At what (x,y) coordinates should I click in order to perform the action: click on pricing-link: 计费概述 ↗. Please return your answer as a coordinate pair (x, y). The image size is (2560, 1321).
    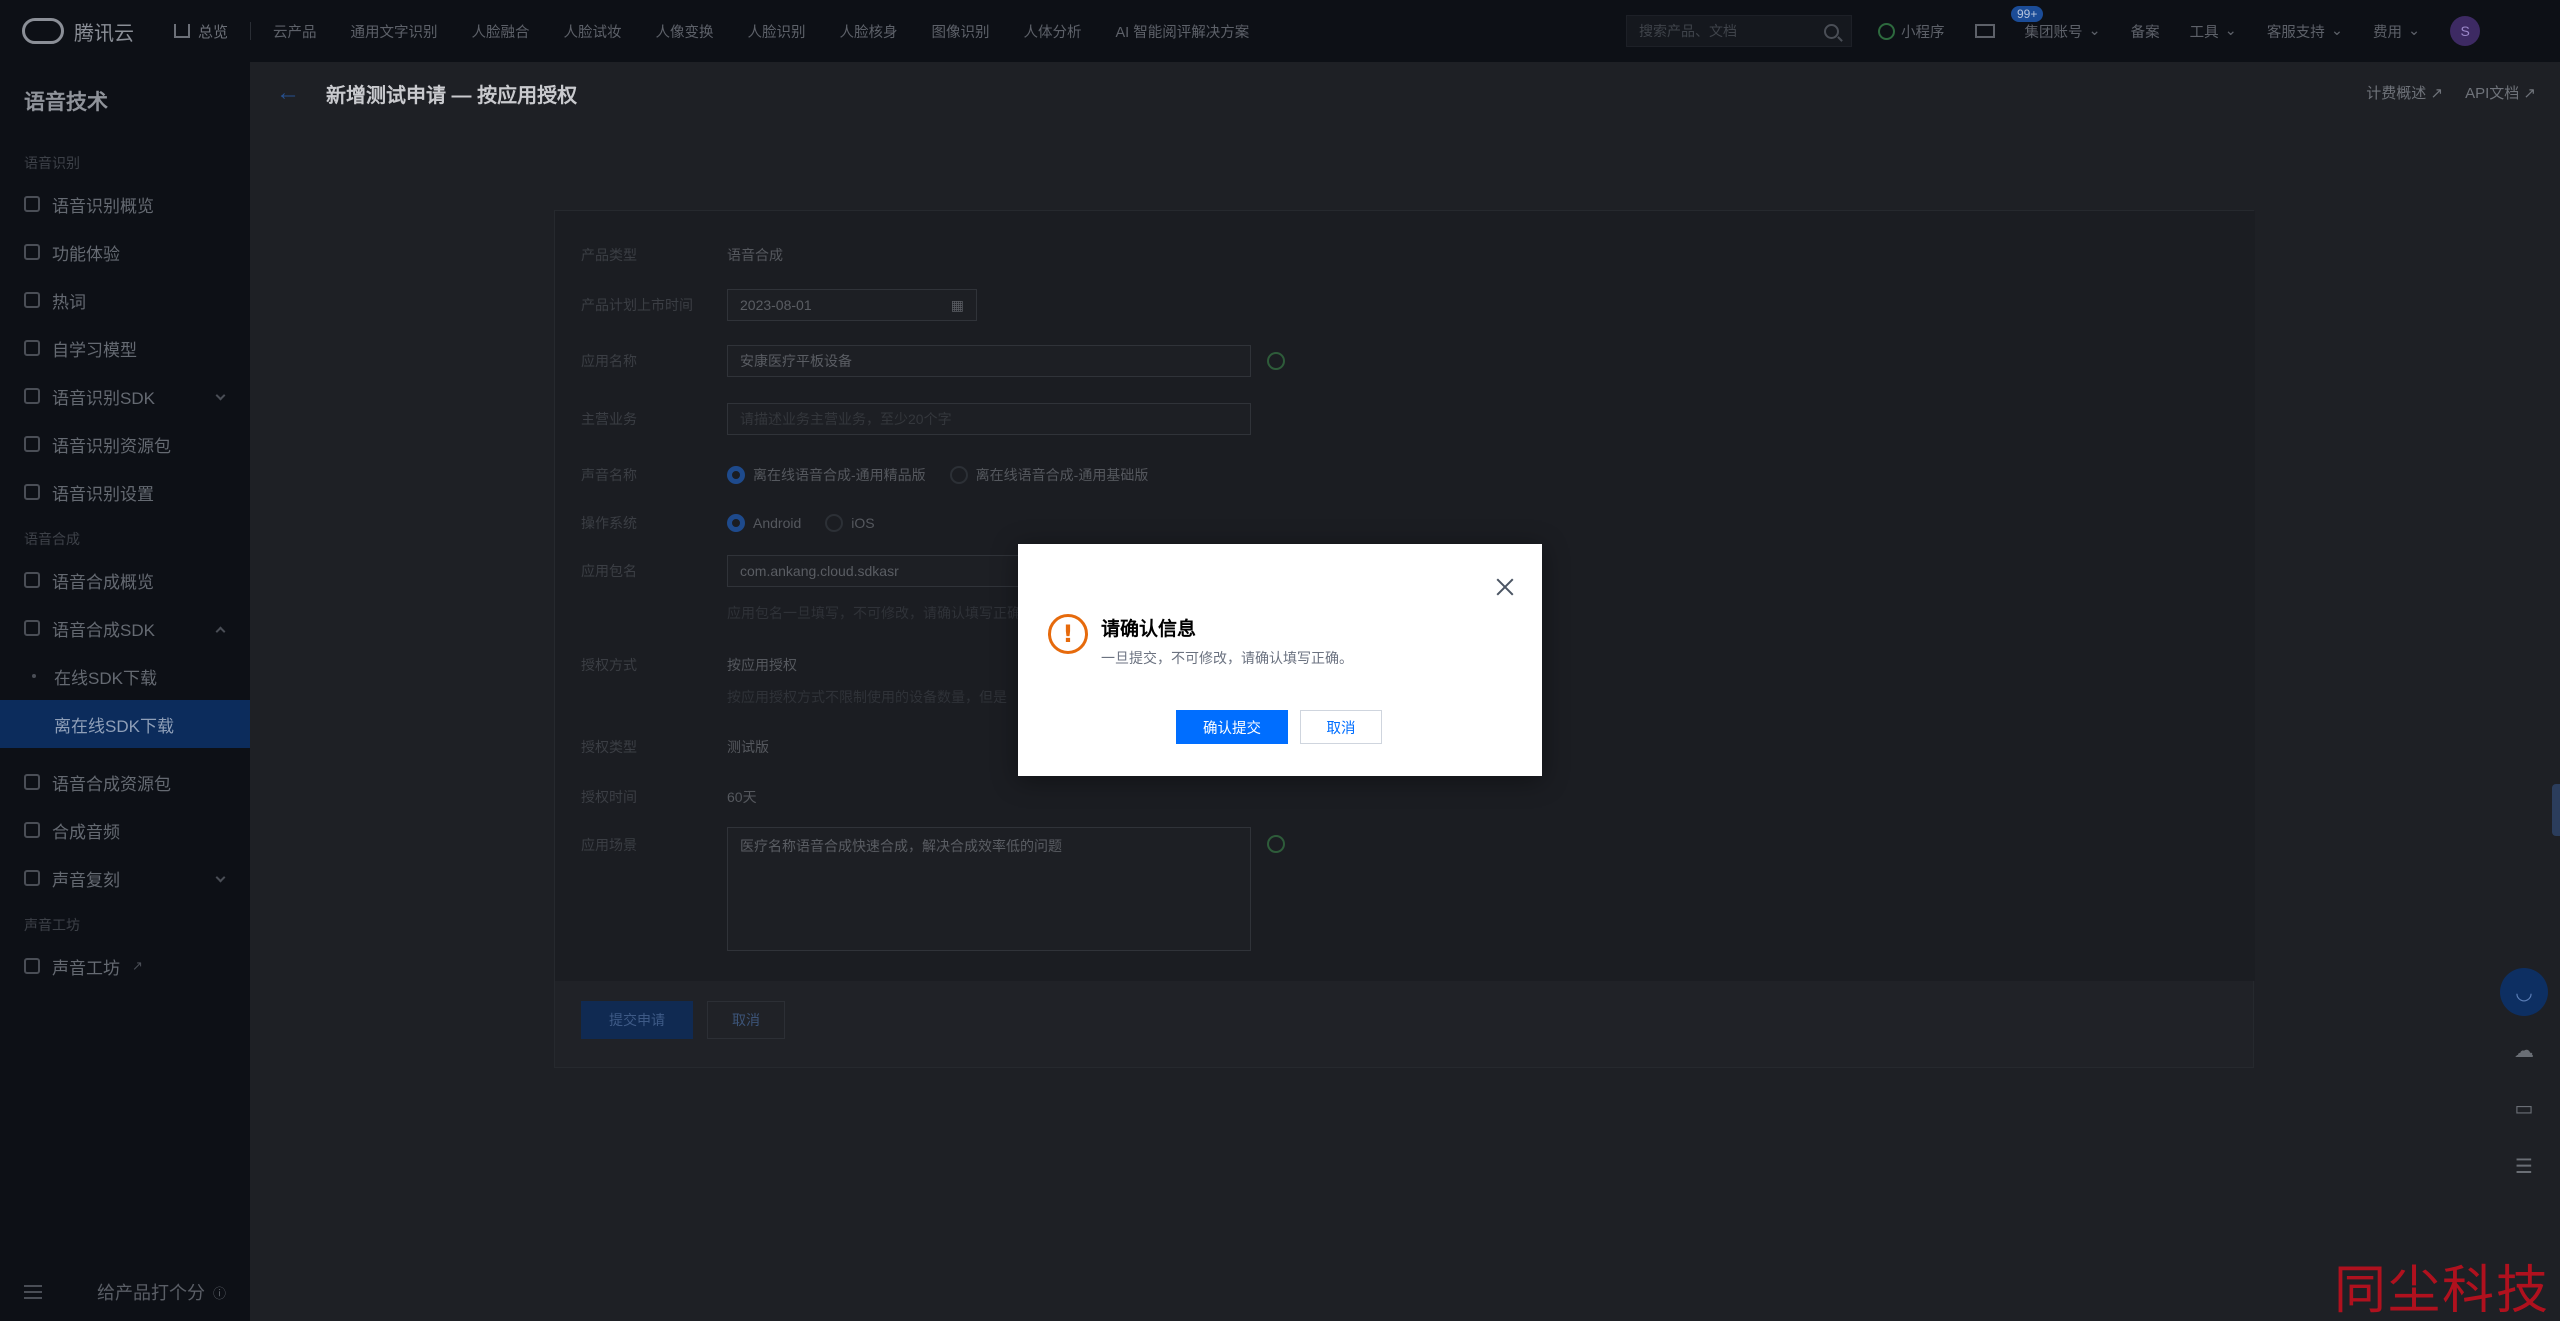
    Looking at the image, I should click on (2404, 92).